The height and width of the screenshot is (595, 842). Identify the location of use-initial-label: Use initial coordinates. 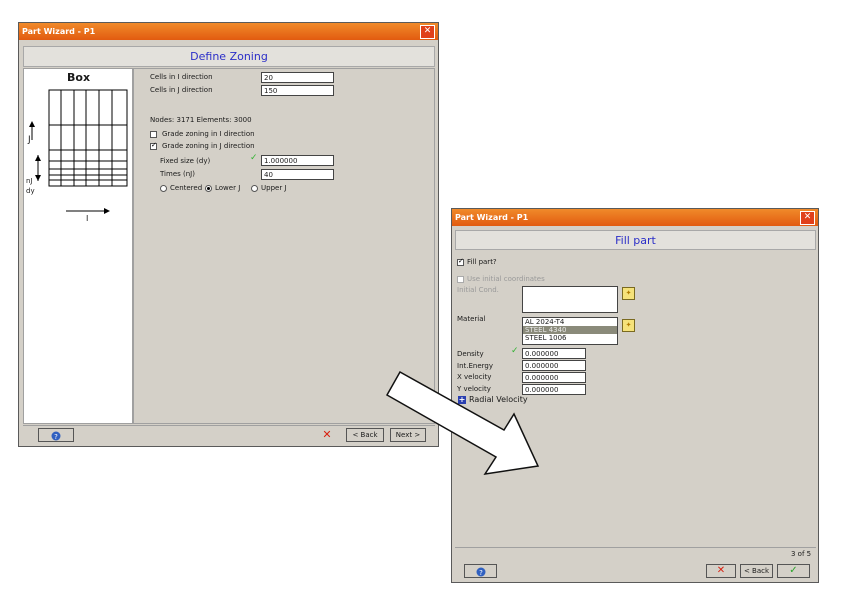
(506, 279).